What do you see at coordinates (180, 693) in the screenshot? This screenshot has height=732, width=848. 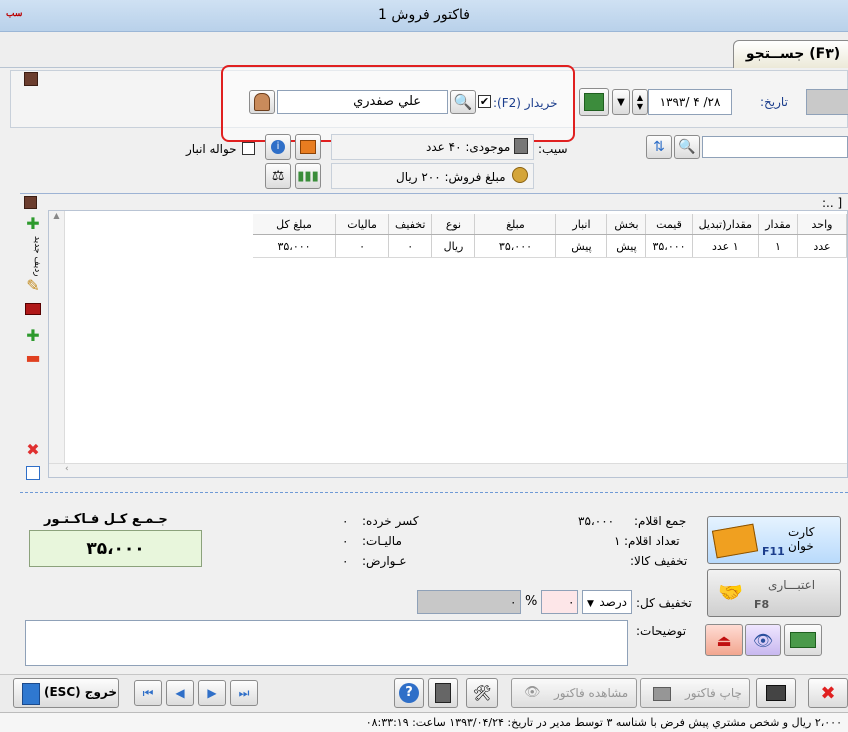 I see `nav-prev-button: ◀` at bounding box center [180, 693].